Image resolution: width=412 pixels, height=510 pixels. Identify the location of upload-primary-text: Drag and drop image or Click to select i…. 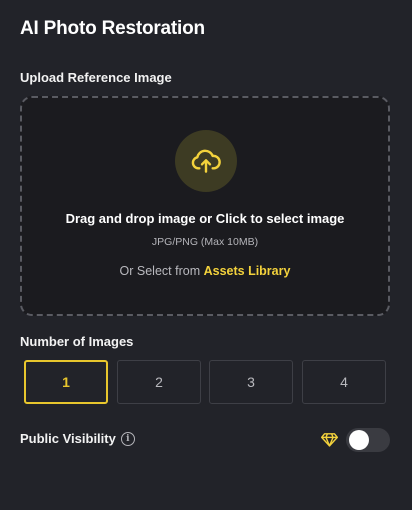
(205, 218).